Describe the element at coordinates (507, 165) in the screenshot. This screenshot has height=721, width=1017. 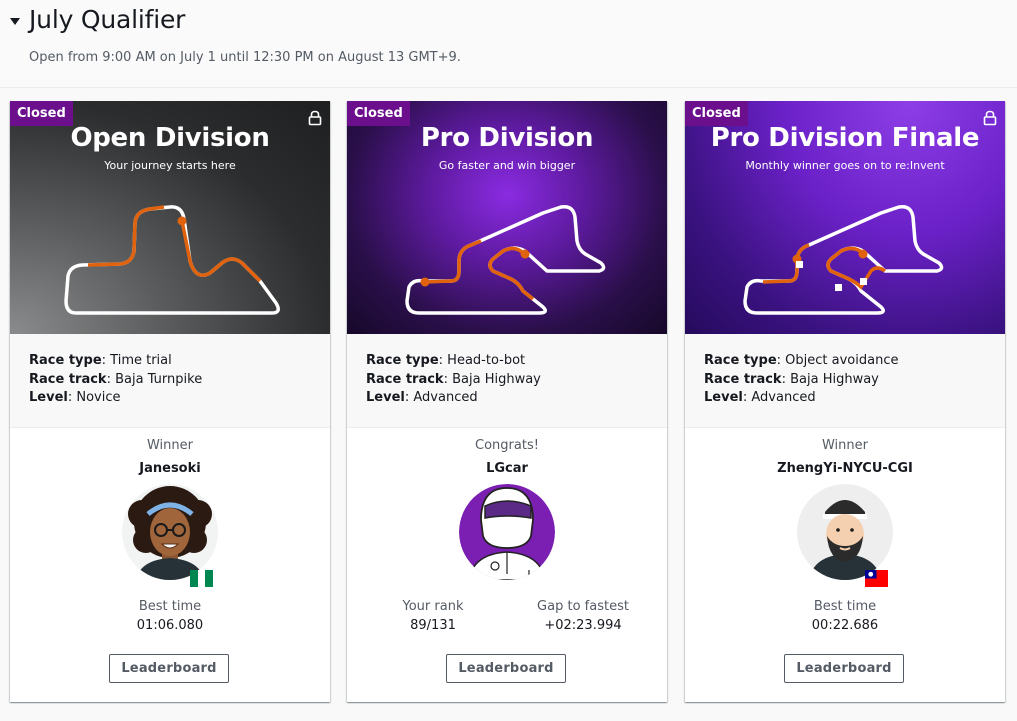
I see `division-tagline: Go faster and win bigger` at that location.